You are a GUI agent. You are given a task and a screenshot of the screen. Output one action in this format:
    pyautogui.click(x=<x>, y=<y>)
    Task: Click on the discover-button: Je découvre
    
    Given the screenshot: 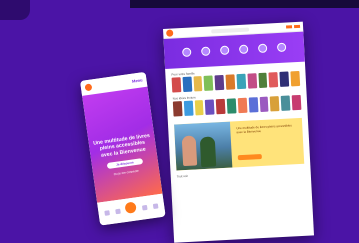 What is the action you would take?
    pyautogui.click(x=125, y=164)
    